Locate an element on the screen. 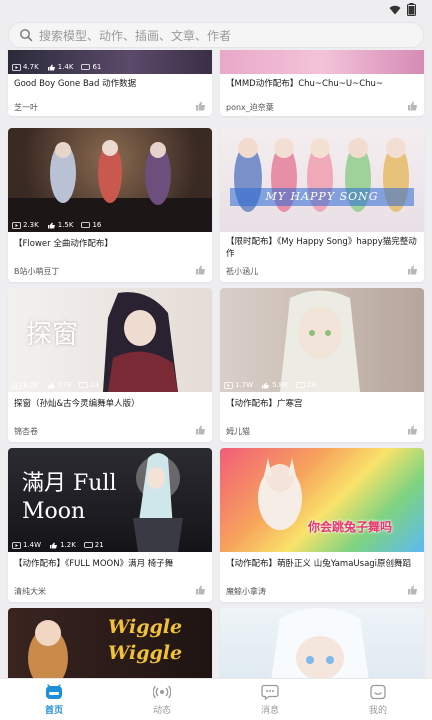  post-thumbnail: 2.3K 1.5K 16 is located at coordinates (110, 180).